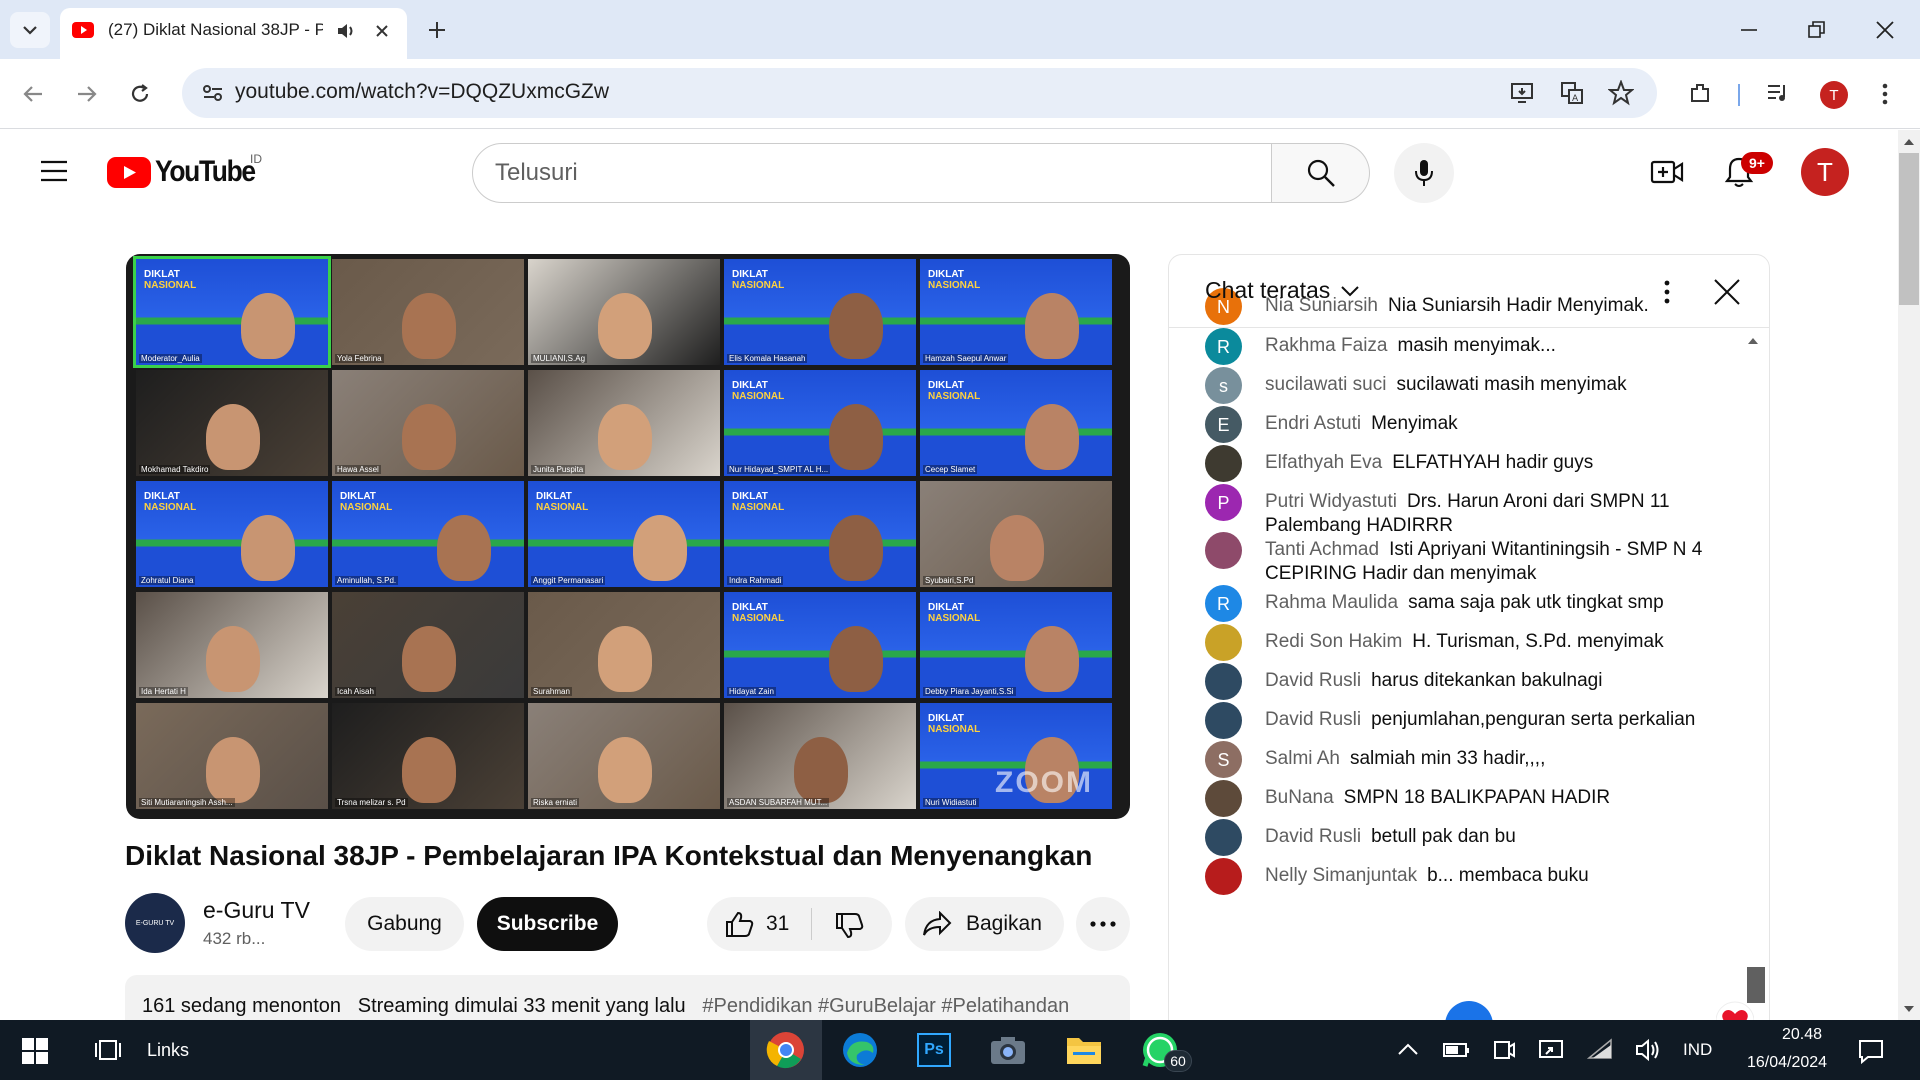 This screenshot has height=1080, width=1920. I want to click on site-info-icon, so click(213, 93).